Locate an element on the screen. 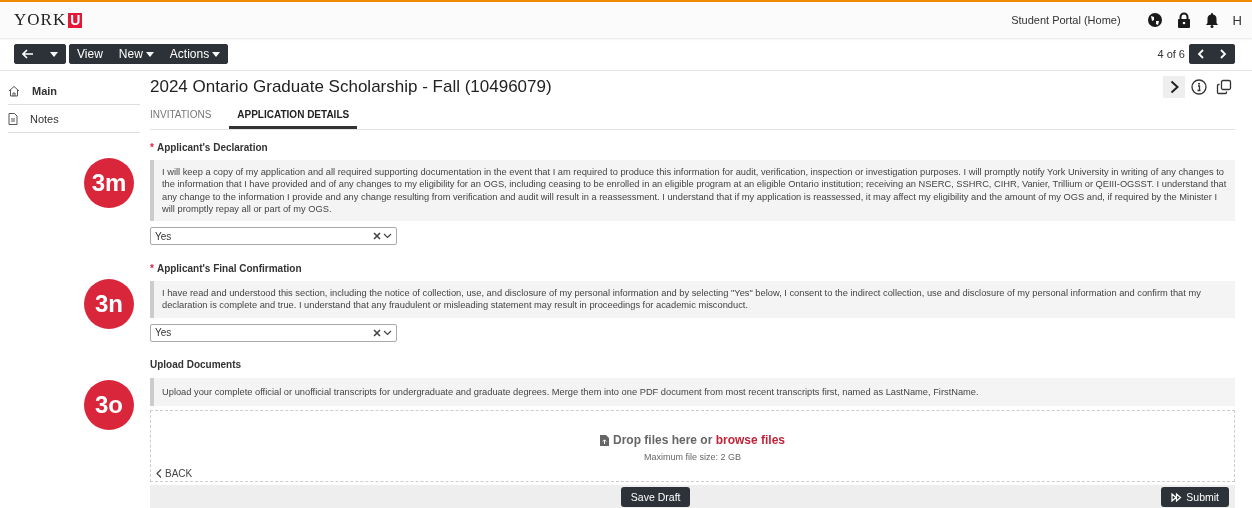  fast-forward-icon is located at coordinates (1177, 497).